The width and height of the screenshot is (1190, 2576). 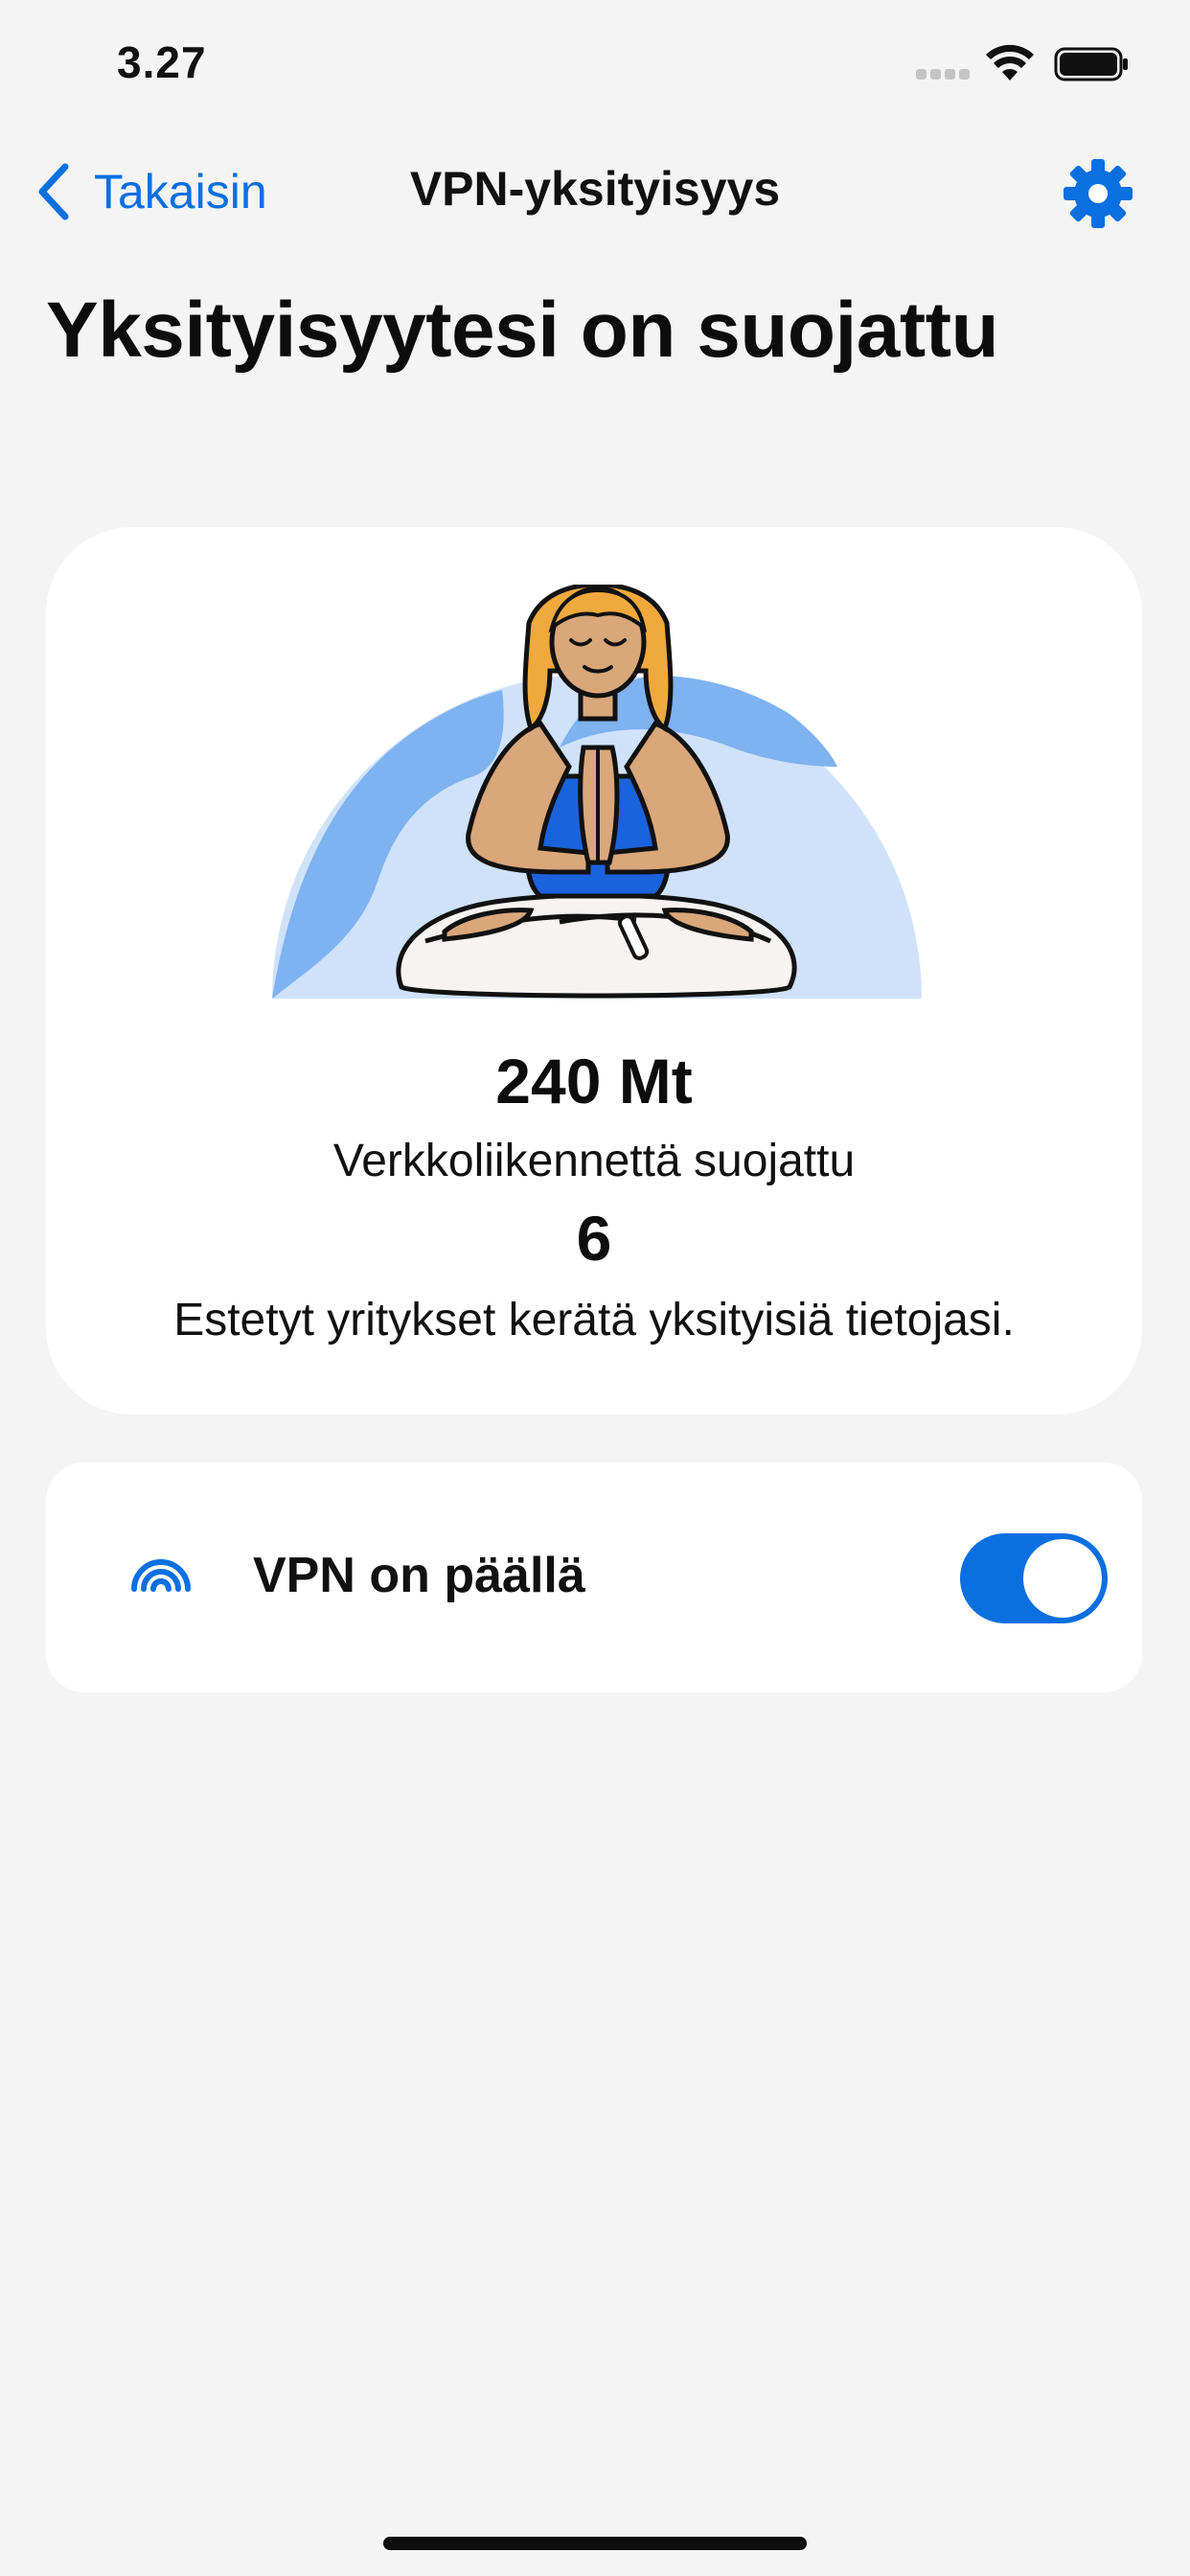 I want to click on status-time: 3.27, so click(x=162, y=62).